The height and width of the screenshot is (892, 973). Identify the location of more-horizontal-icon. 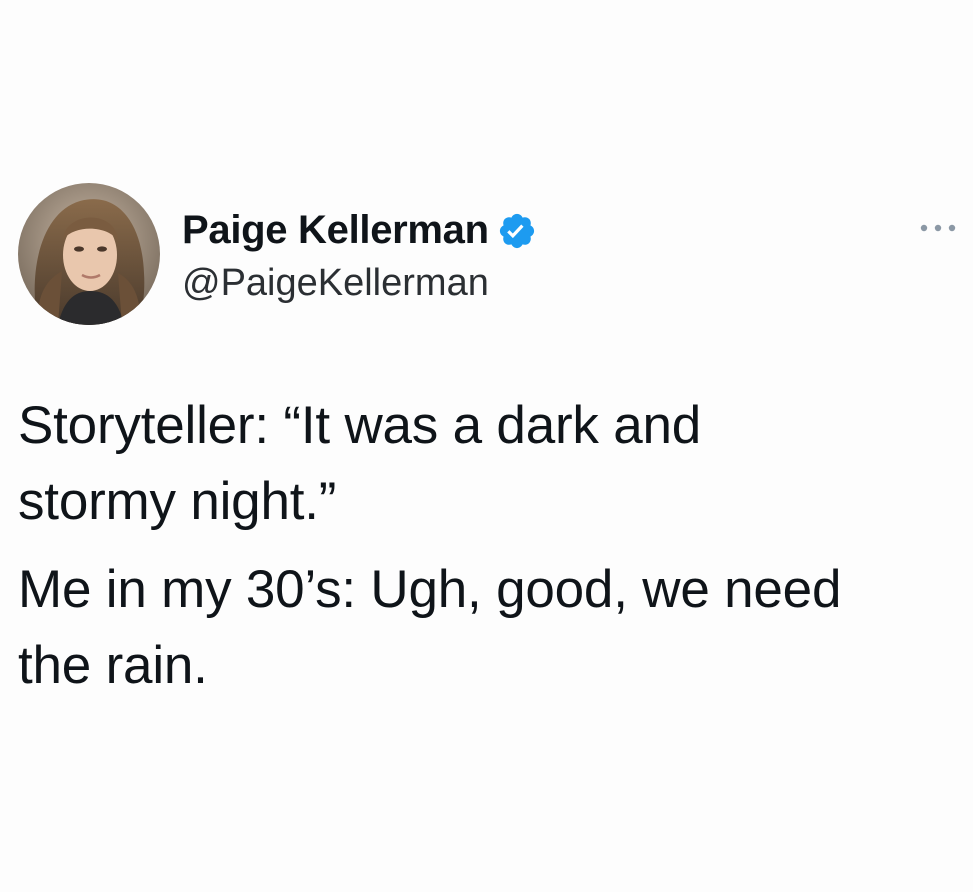
(938, 228).